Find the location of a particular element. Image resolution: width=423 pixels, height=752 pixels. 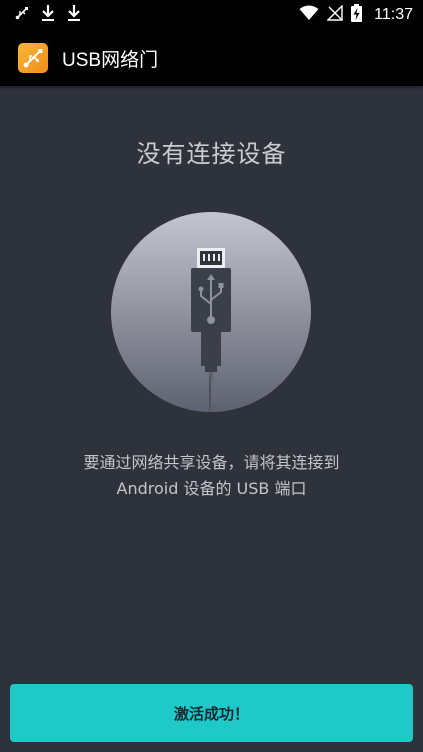

status-left-icons is located at coordinates (41, 15).